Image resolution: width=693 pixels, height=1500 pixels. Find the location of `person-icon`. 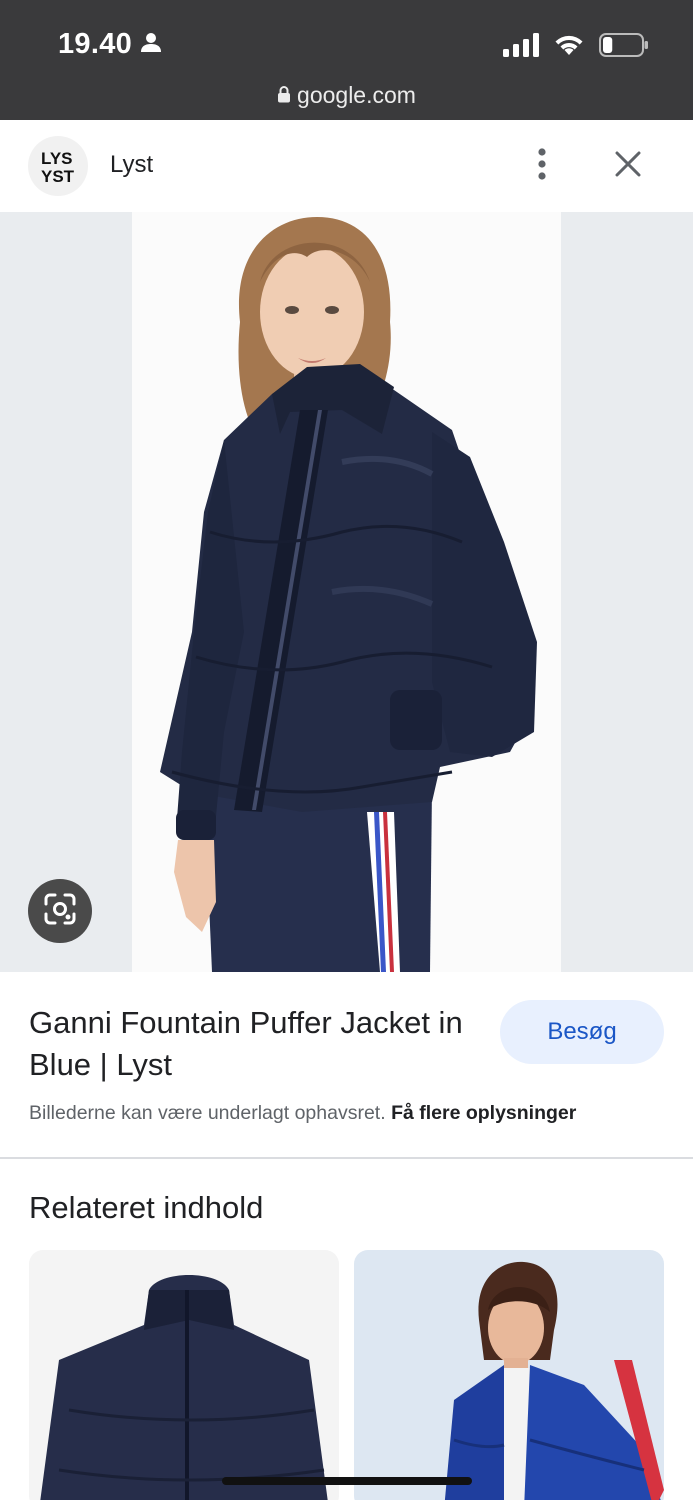

person-icon is located at coordinates (151, 44).